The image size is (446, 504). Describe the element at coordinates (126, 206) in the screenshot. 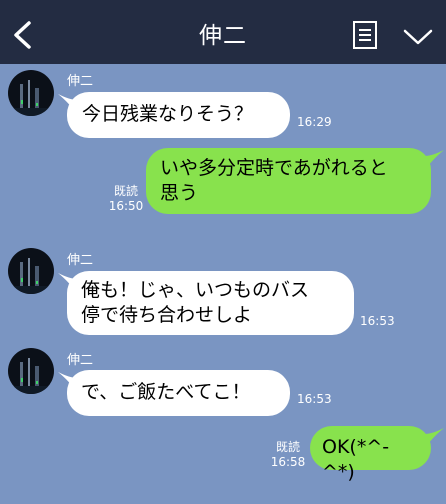

I see `message-time: 16:50` at that location.